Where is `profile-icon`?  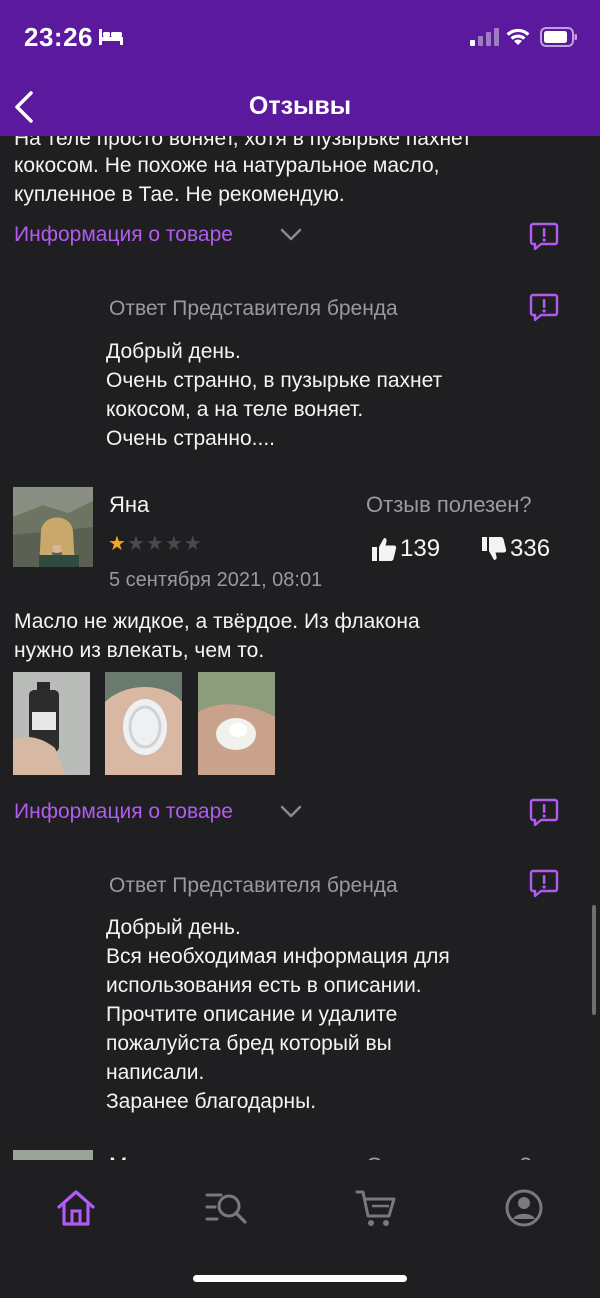
profile-icon is located at coordinates (524, 1208).